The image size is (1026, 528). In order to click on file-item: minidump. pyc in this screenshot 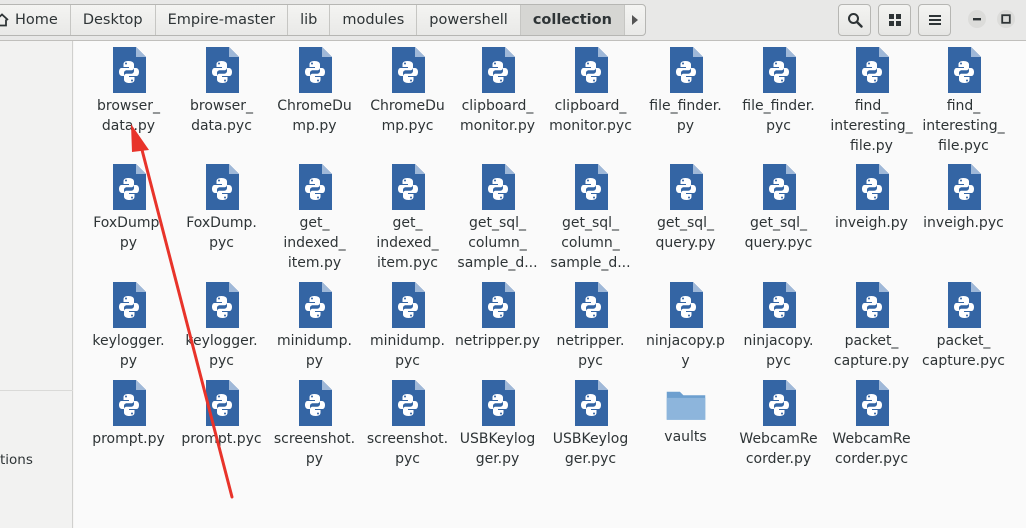, I will do `click(407, 326)`.